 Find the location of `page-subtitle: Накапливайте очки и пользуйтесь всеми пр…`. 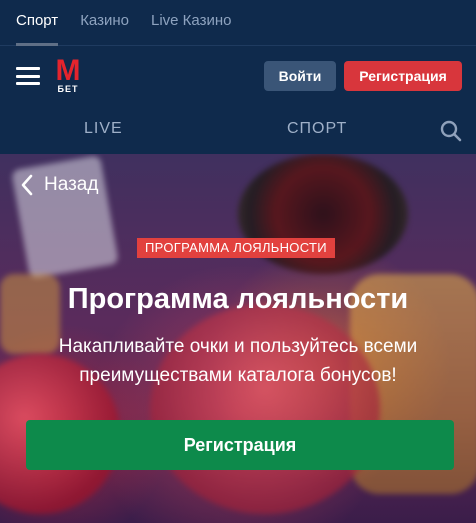

page-subtitle: Накапливайте очки и пользуйтесь всеми пр… is located at coordinates (238, 361).